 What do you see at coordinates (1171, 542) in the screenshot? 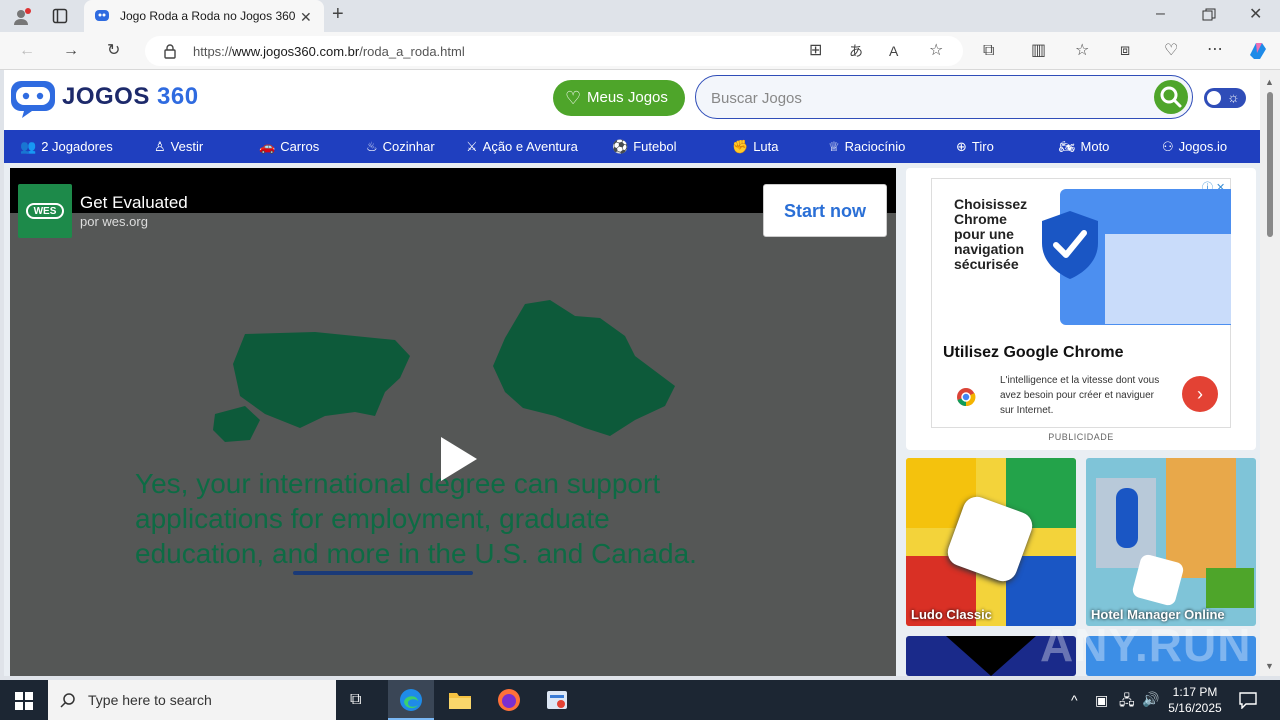
I see `game-card-hotel-manager-online: Hotel Manager Online` at bounding box center [1171, 542].